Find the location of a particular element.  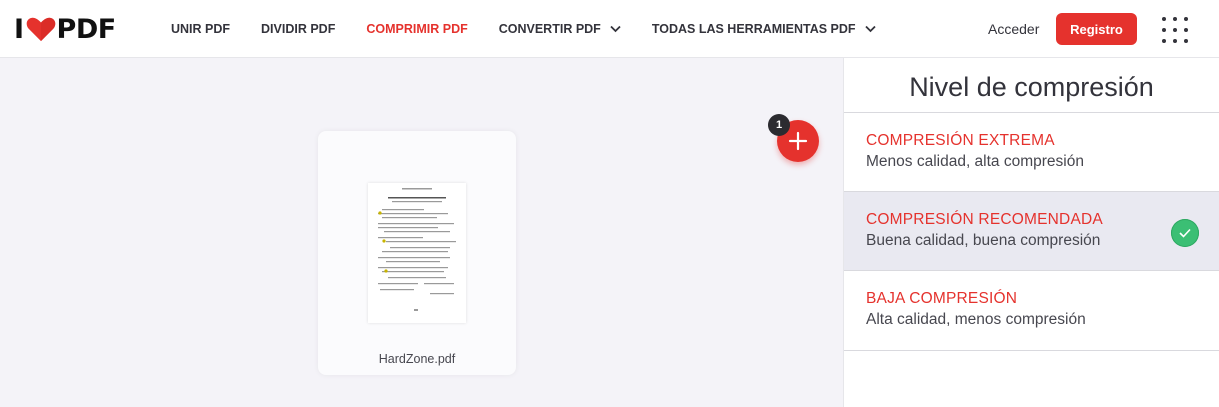

nav-label: COMPRIMIR PDF is located at coordinates (417, 29).